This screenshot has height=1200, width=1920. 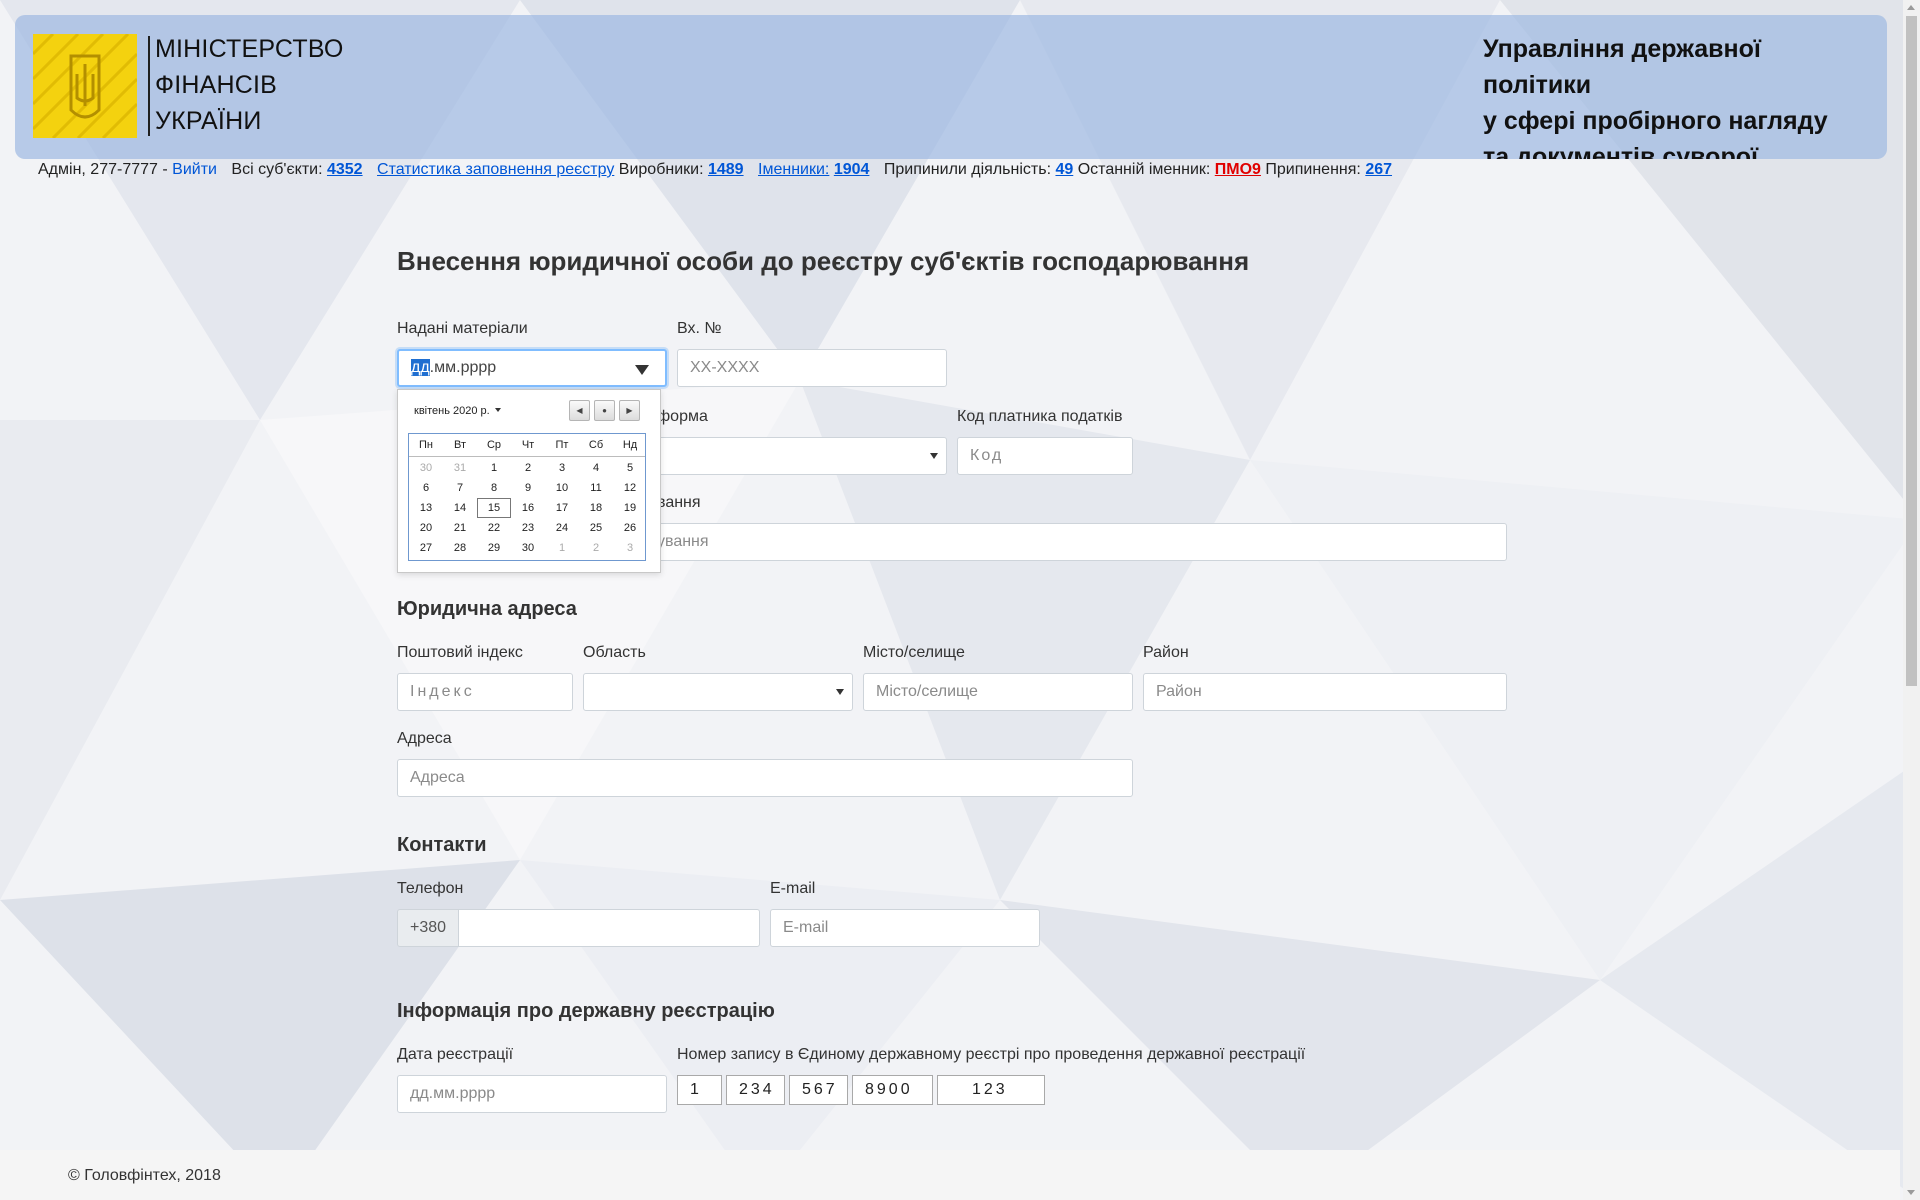 What do you see at coordinates (426, 528) in the screenshot?
I see `calendar-day: 20` at bounding box center [426, 528].